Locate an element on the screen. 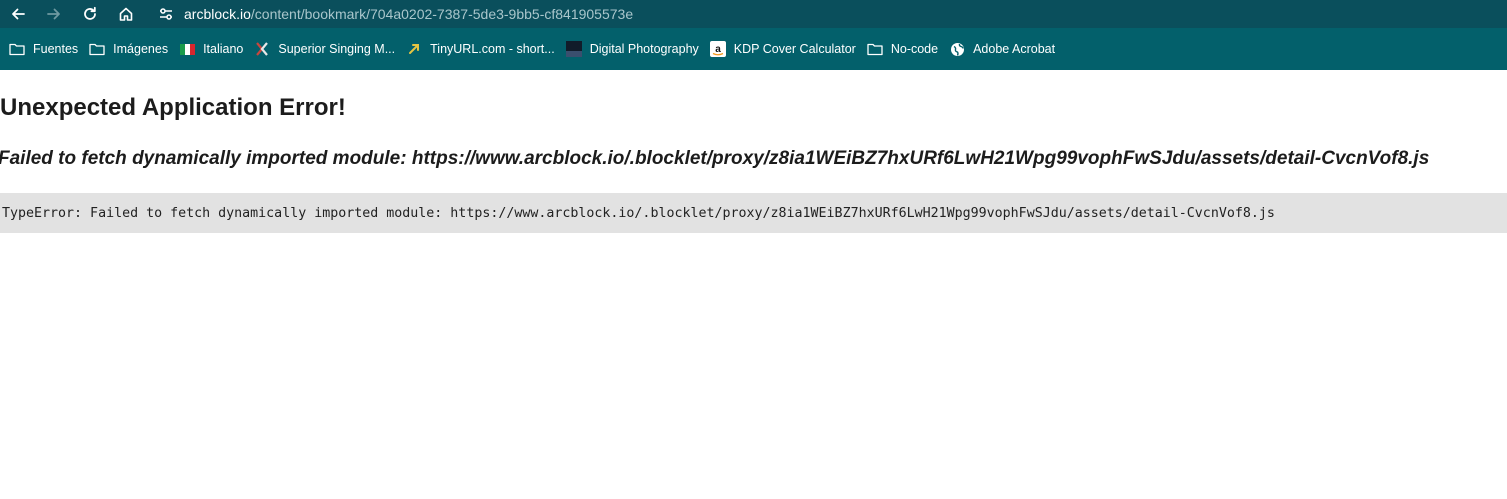  tinyurl-favicon-icon is located at coordinates (414, 49).